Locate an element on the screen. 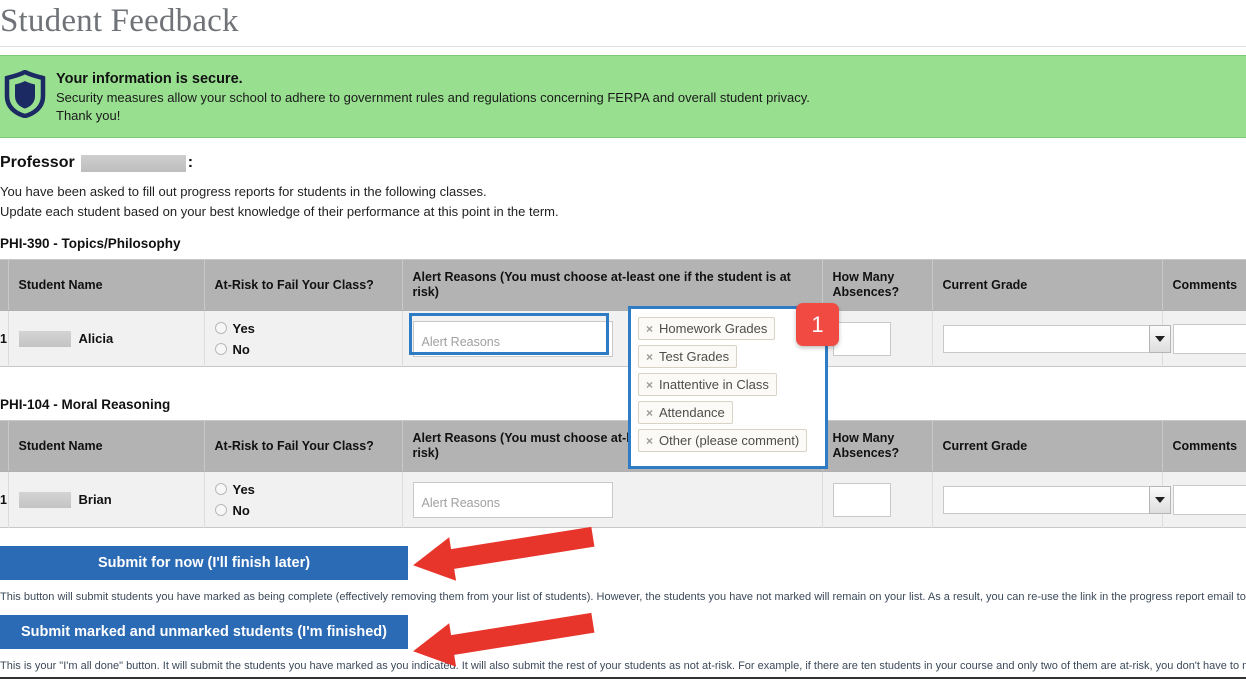 Image resolution: width=1246 pixels, height=679 pixels. dropdown-option-label: Attendance is located at coordinates (692, 412).